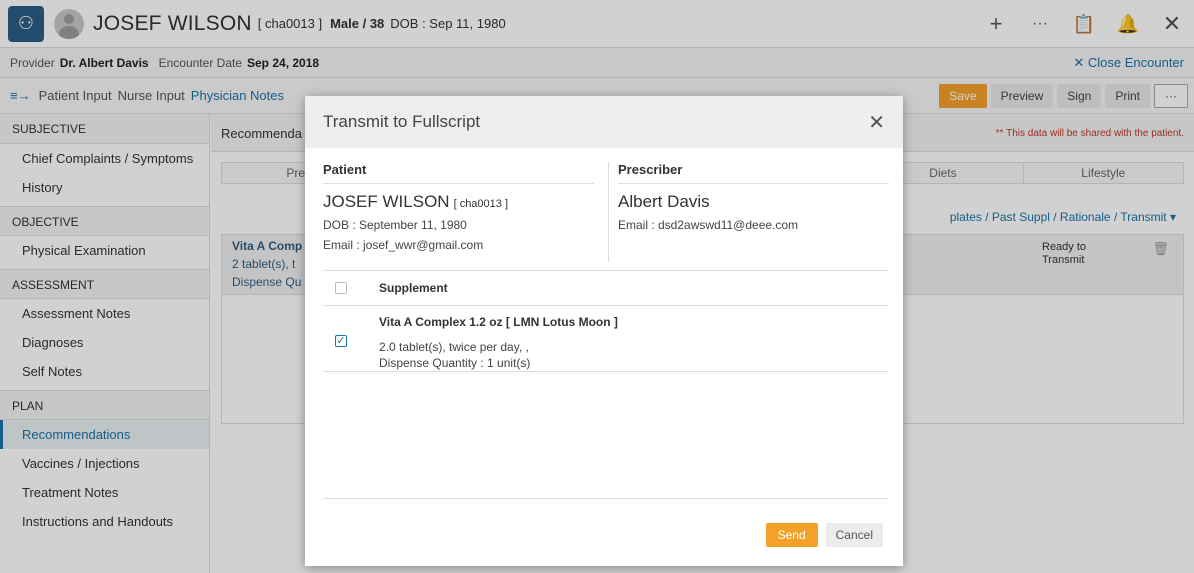  I want to click on dialog-title: Transmit to Fullscript, so click(402, 121).